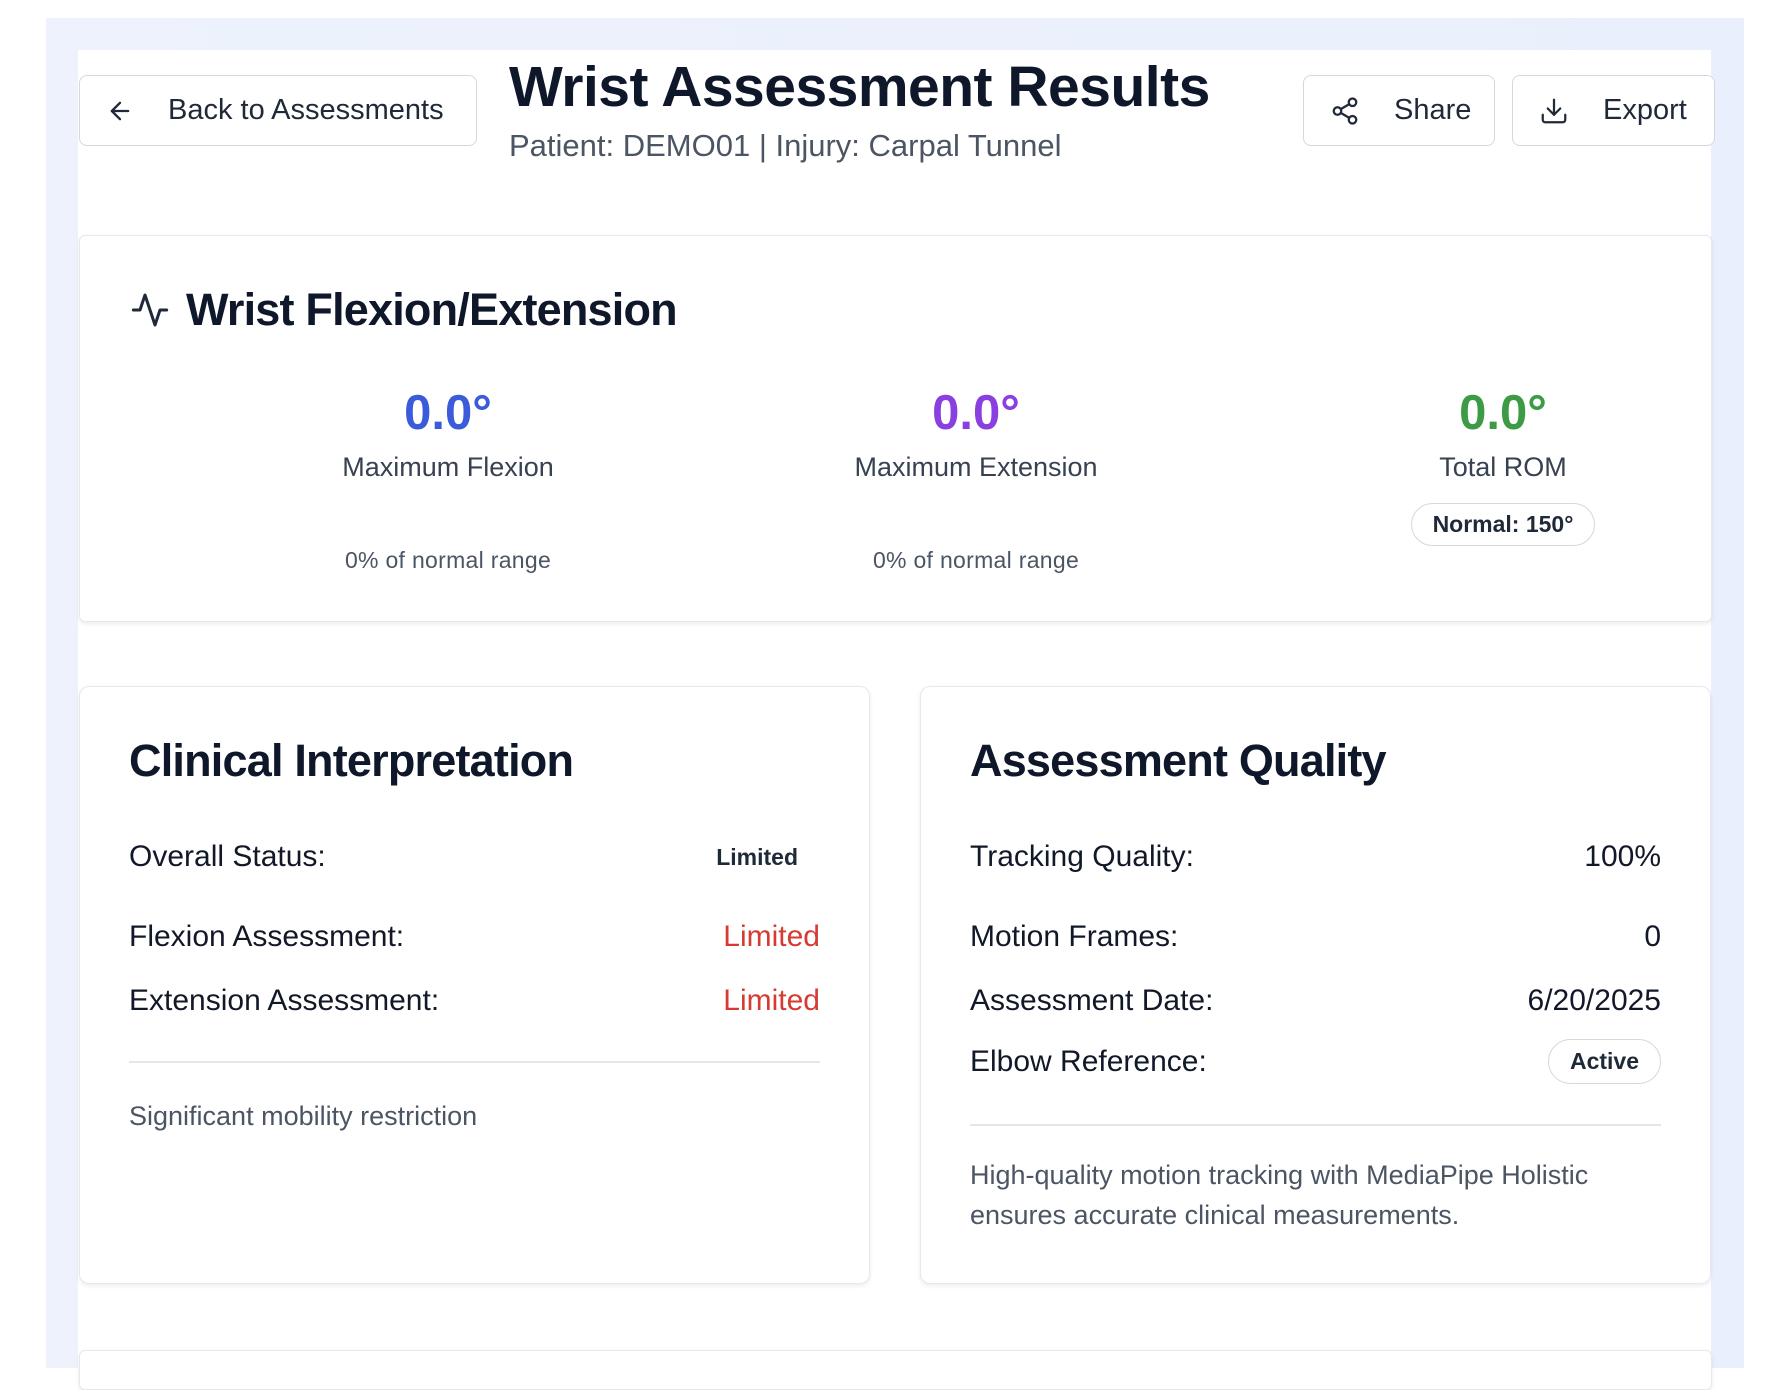  What do you see at coordinates (1082, 856) in the screenshot?
I see `tracking-quality-label: Tracking Quality:` at bounding box center [1082, 856].